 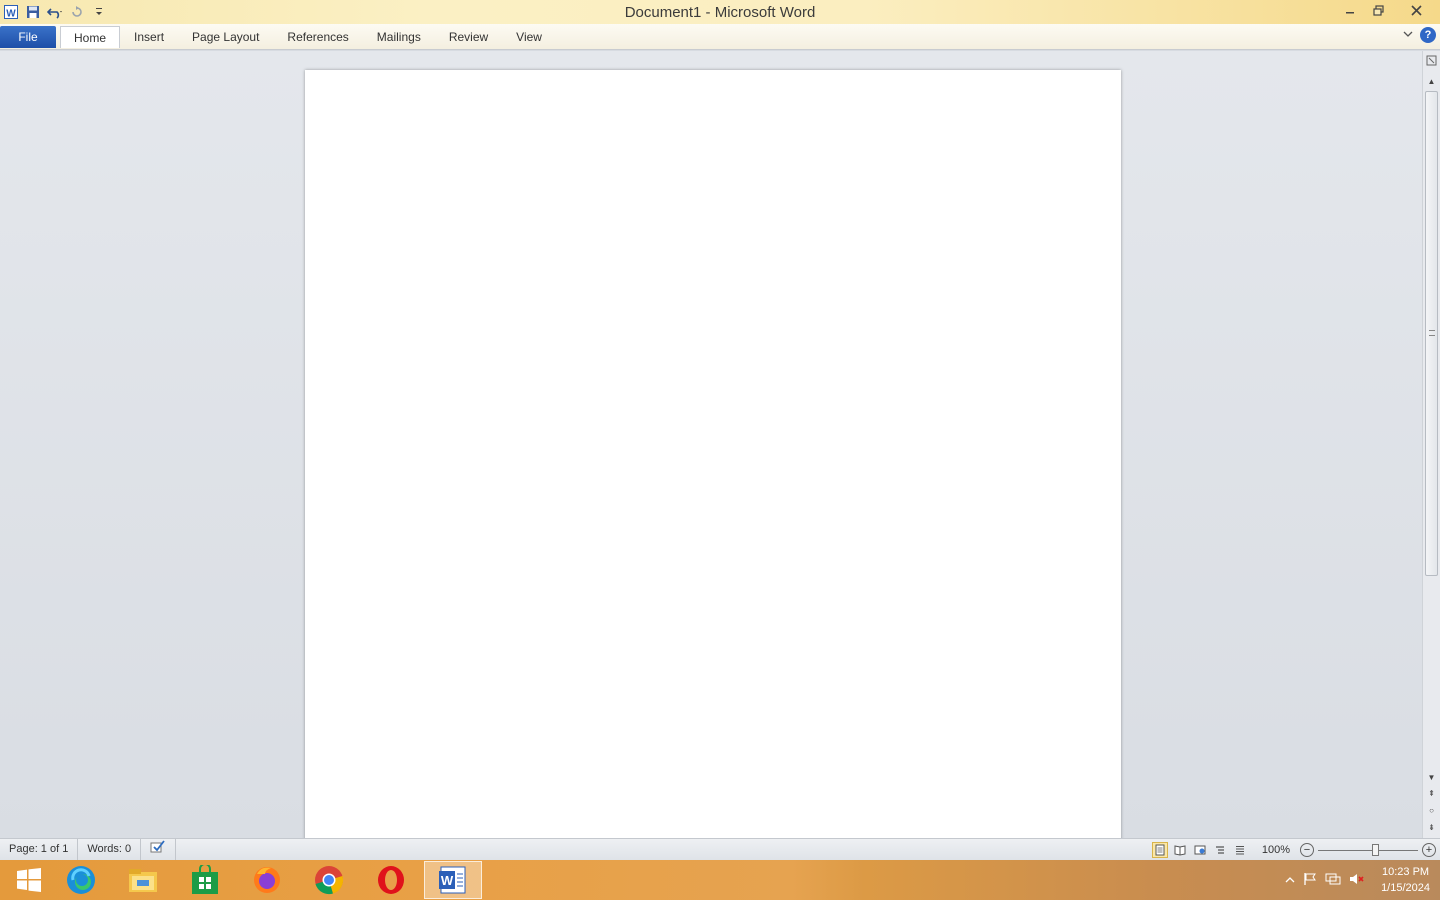 What do you see at coordinates (1408, 35) in the screenshot?
I see `expand-ribbon-icon` at bounding box center [1408, 35].